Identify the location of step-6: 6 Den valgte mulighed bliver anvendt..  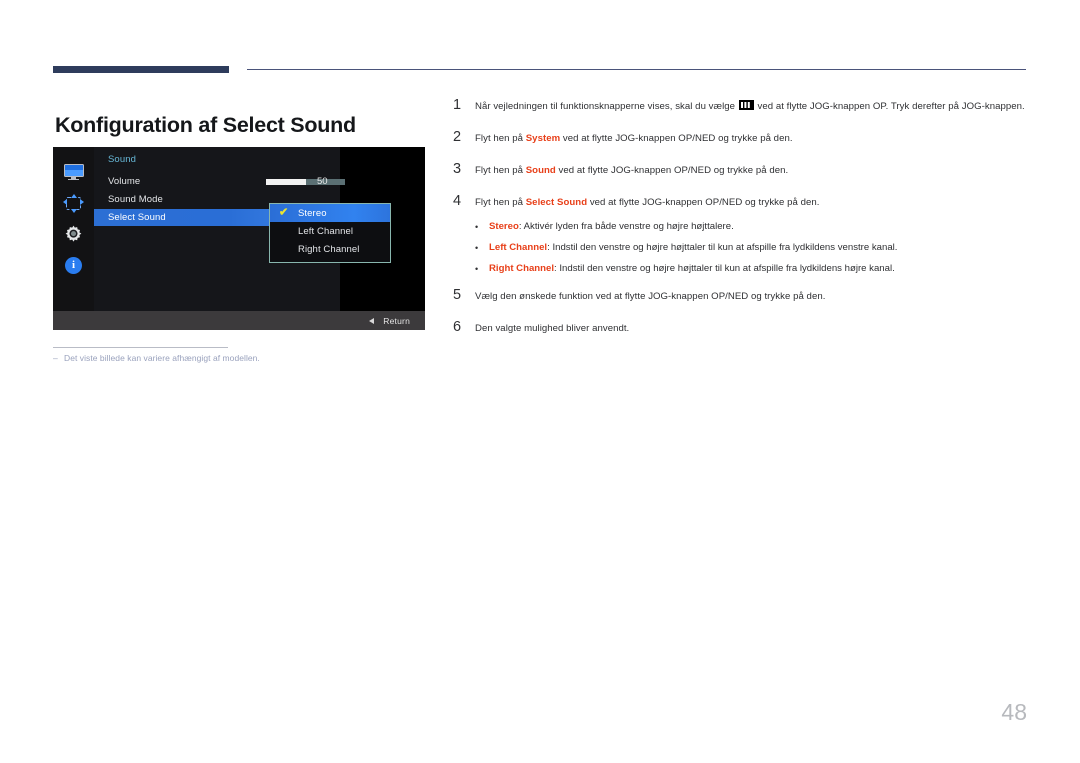
(740, 329).